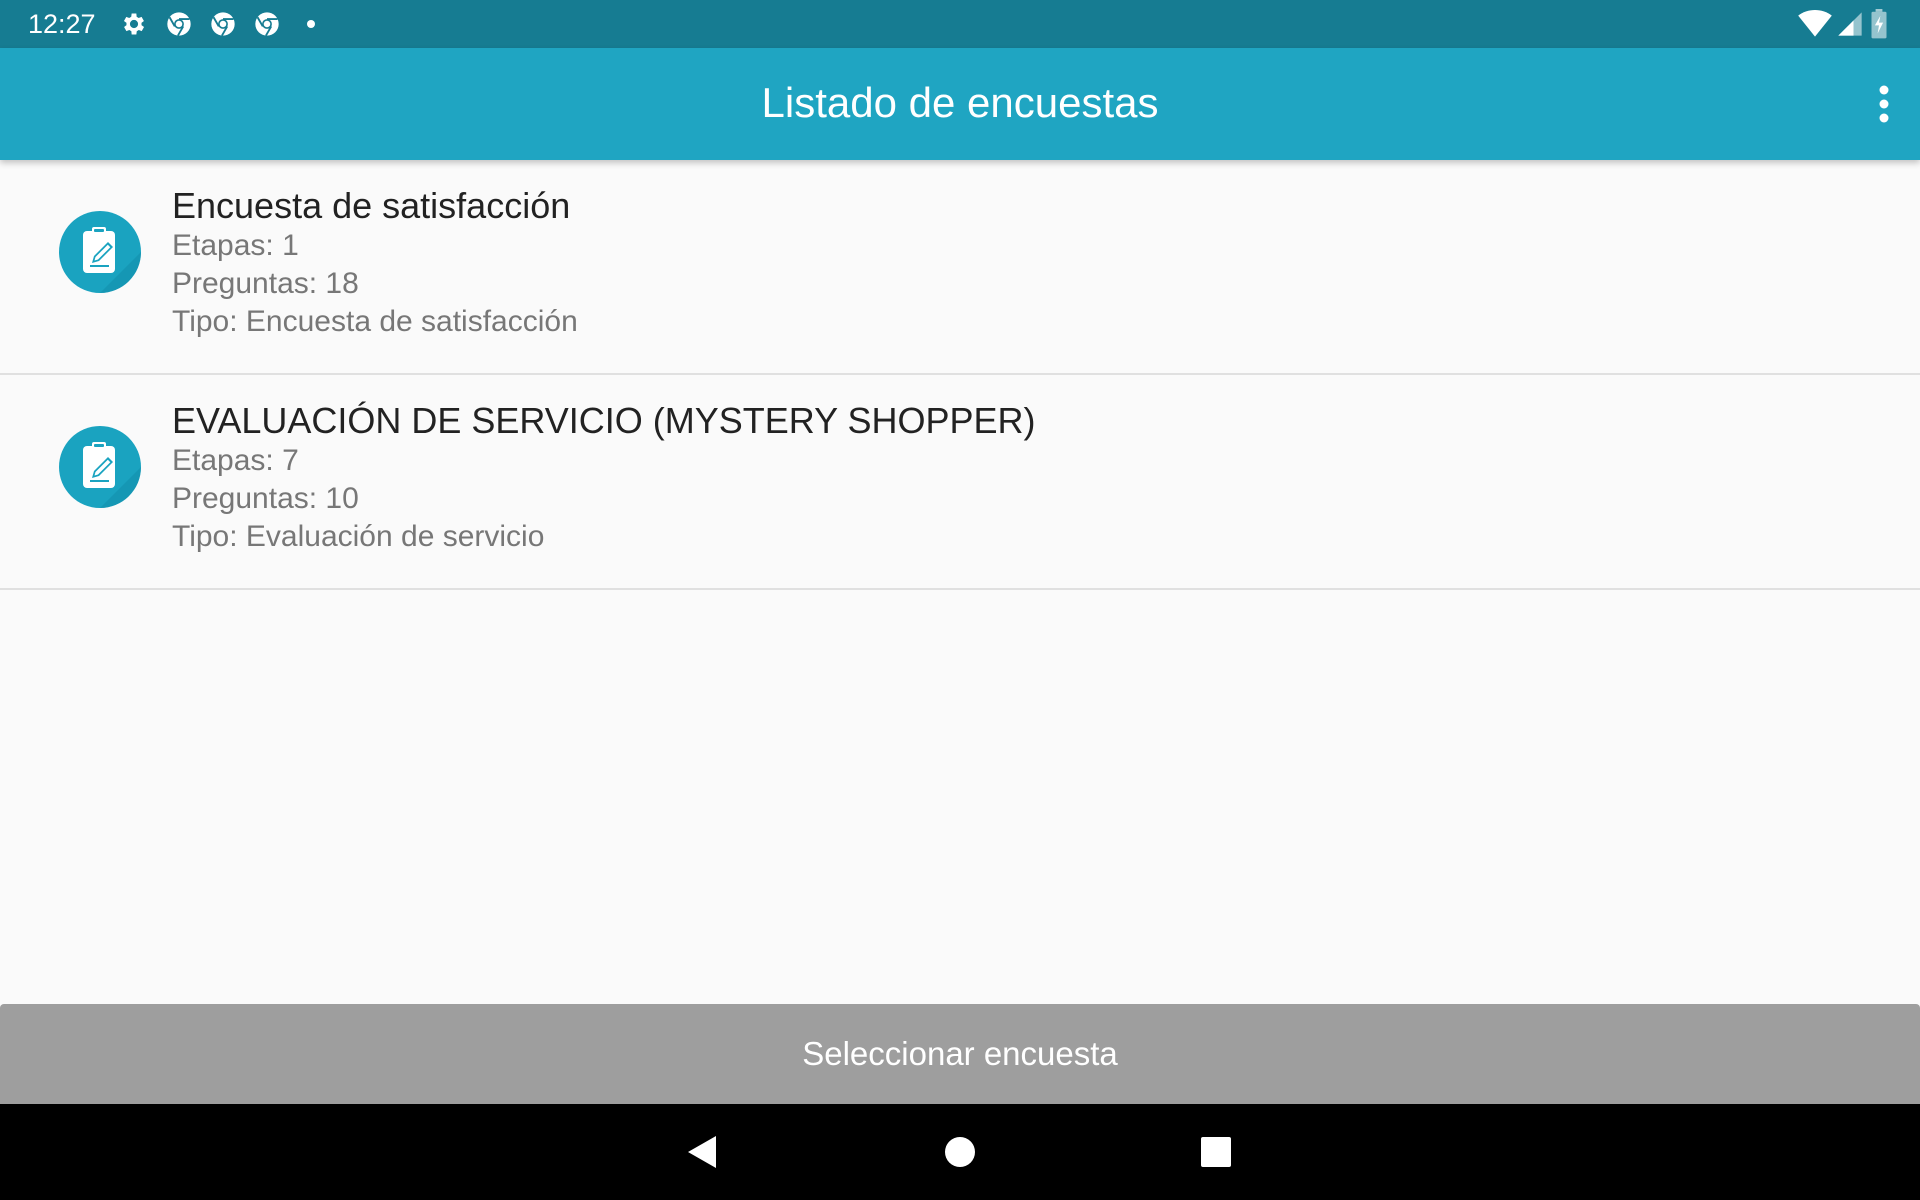 This screenshot has height=1200, width=1920. I want to click on app-bar: Listado de encuestas, so click(960, 104).